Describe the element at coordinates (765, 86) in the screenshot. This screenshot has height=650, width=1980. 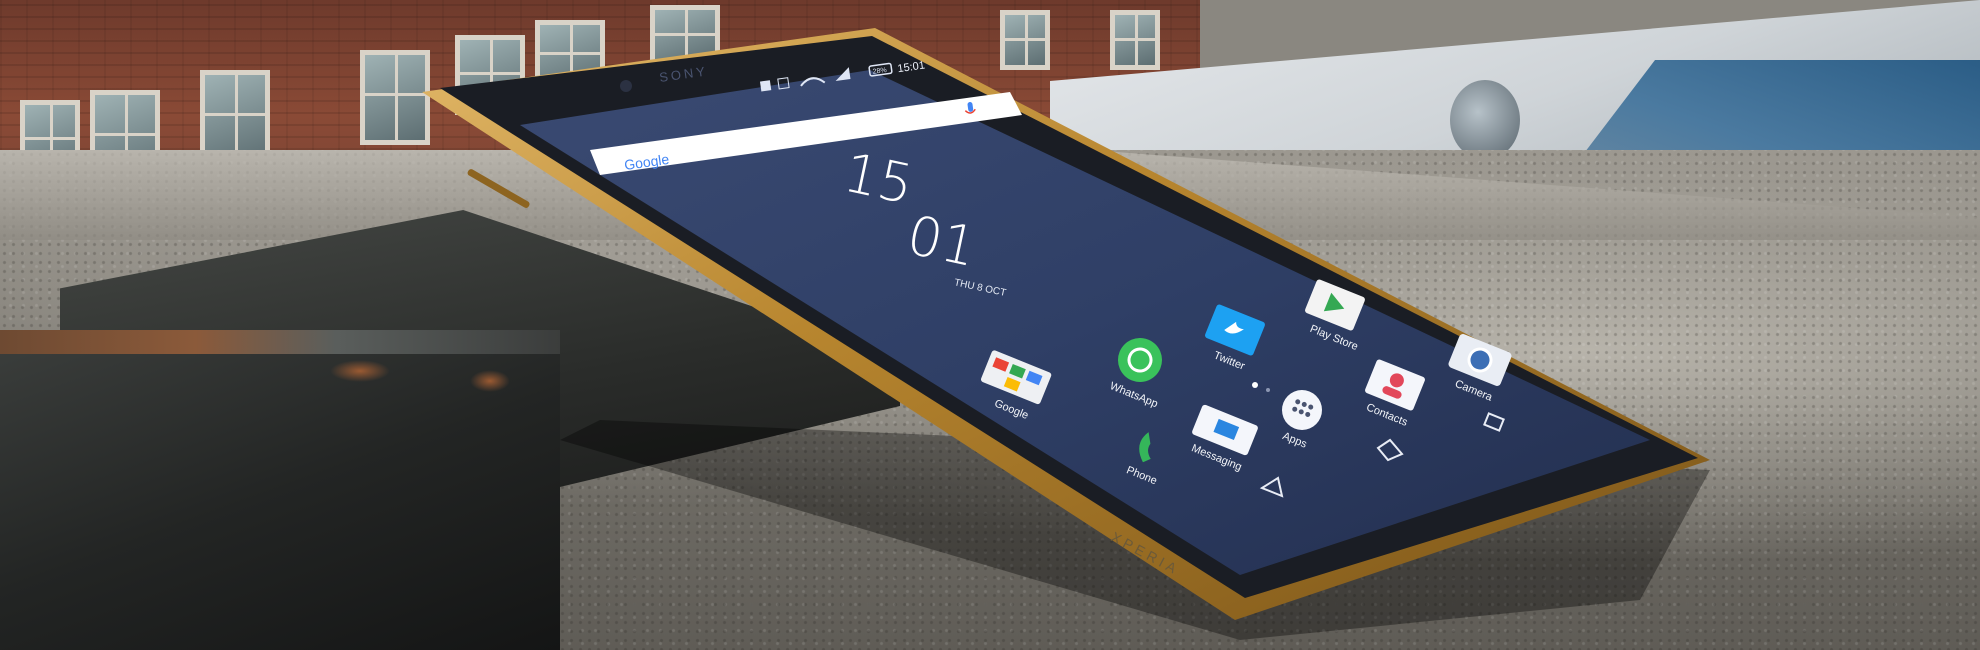
I see `nfc-icon` at that location.